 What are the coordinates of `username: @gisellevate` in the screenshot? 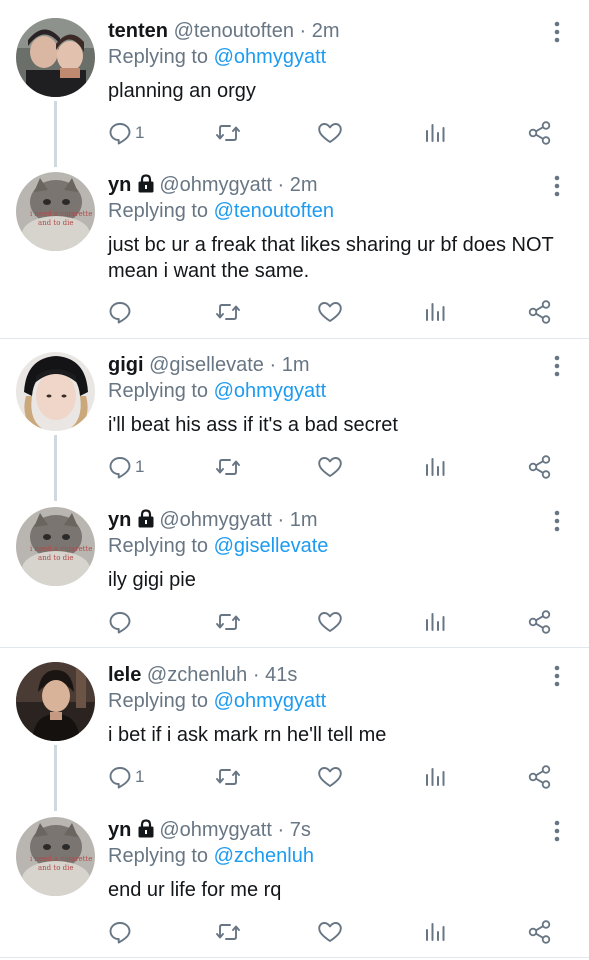 It's located at (206, 365).